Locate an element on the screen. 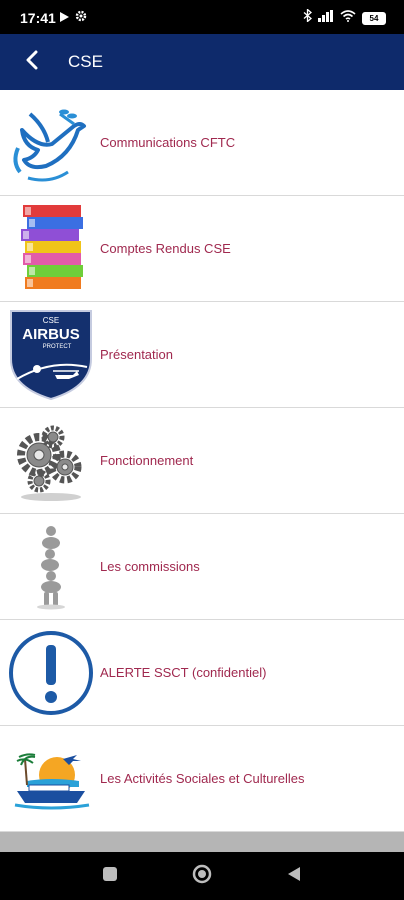 The height and width of the screenshot is (900, 404). menu-item-label: Communications CFTC is located at coordinates (168, 142).